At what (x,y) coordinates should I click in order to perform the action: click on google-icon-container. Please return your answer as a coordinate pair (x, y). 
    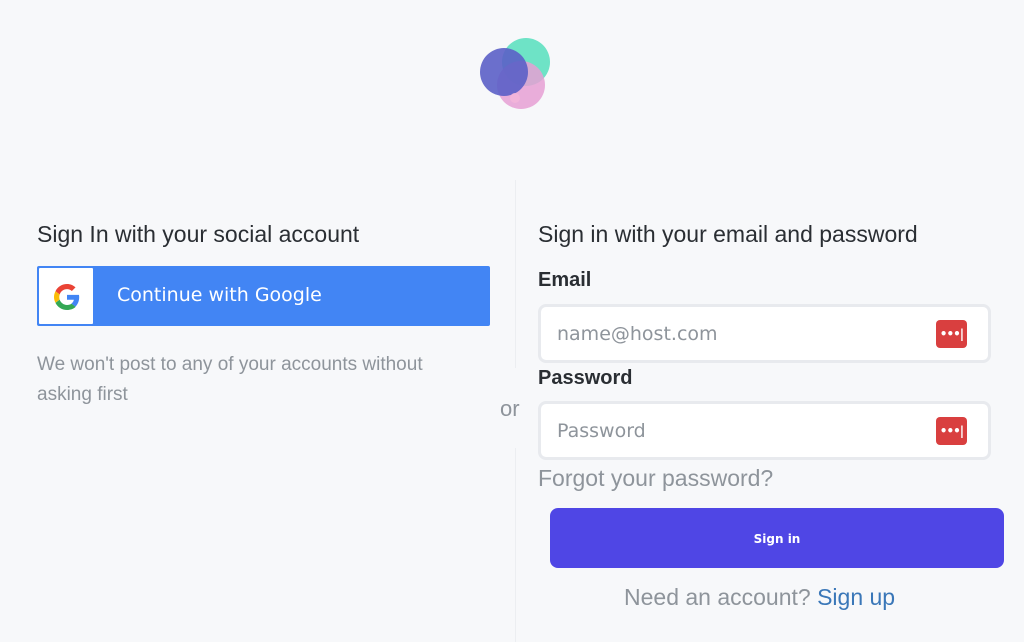
    Looking at the image, I should click on (66, 296).